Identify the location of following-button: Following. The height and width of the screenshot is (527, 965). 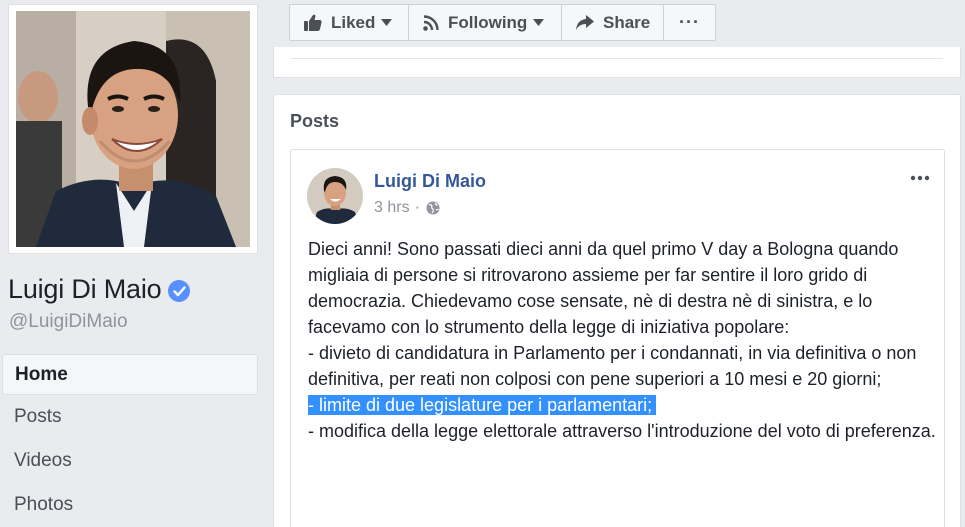
(485, 22).